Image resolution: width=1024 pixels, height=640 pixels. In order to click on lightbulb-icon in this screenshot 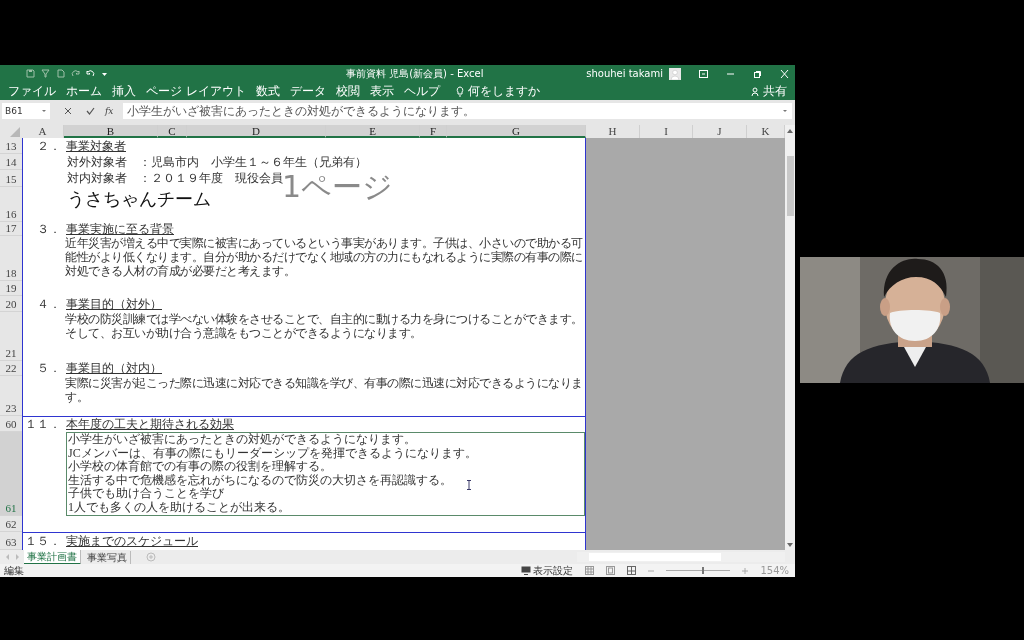, I will do `click(459, 91)`.